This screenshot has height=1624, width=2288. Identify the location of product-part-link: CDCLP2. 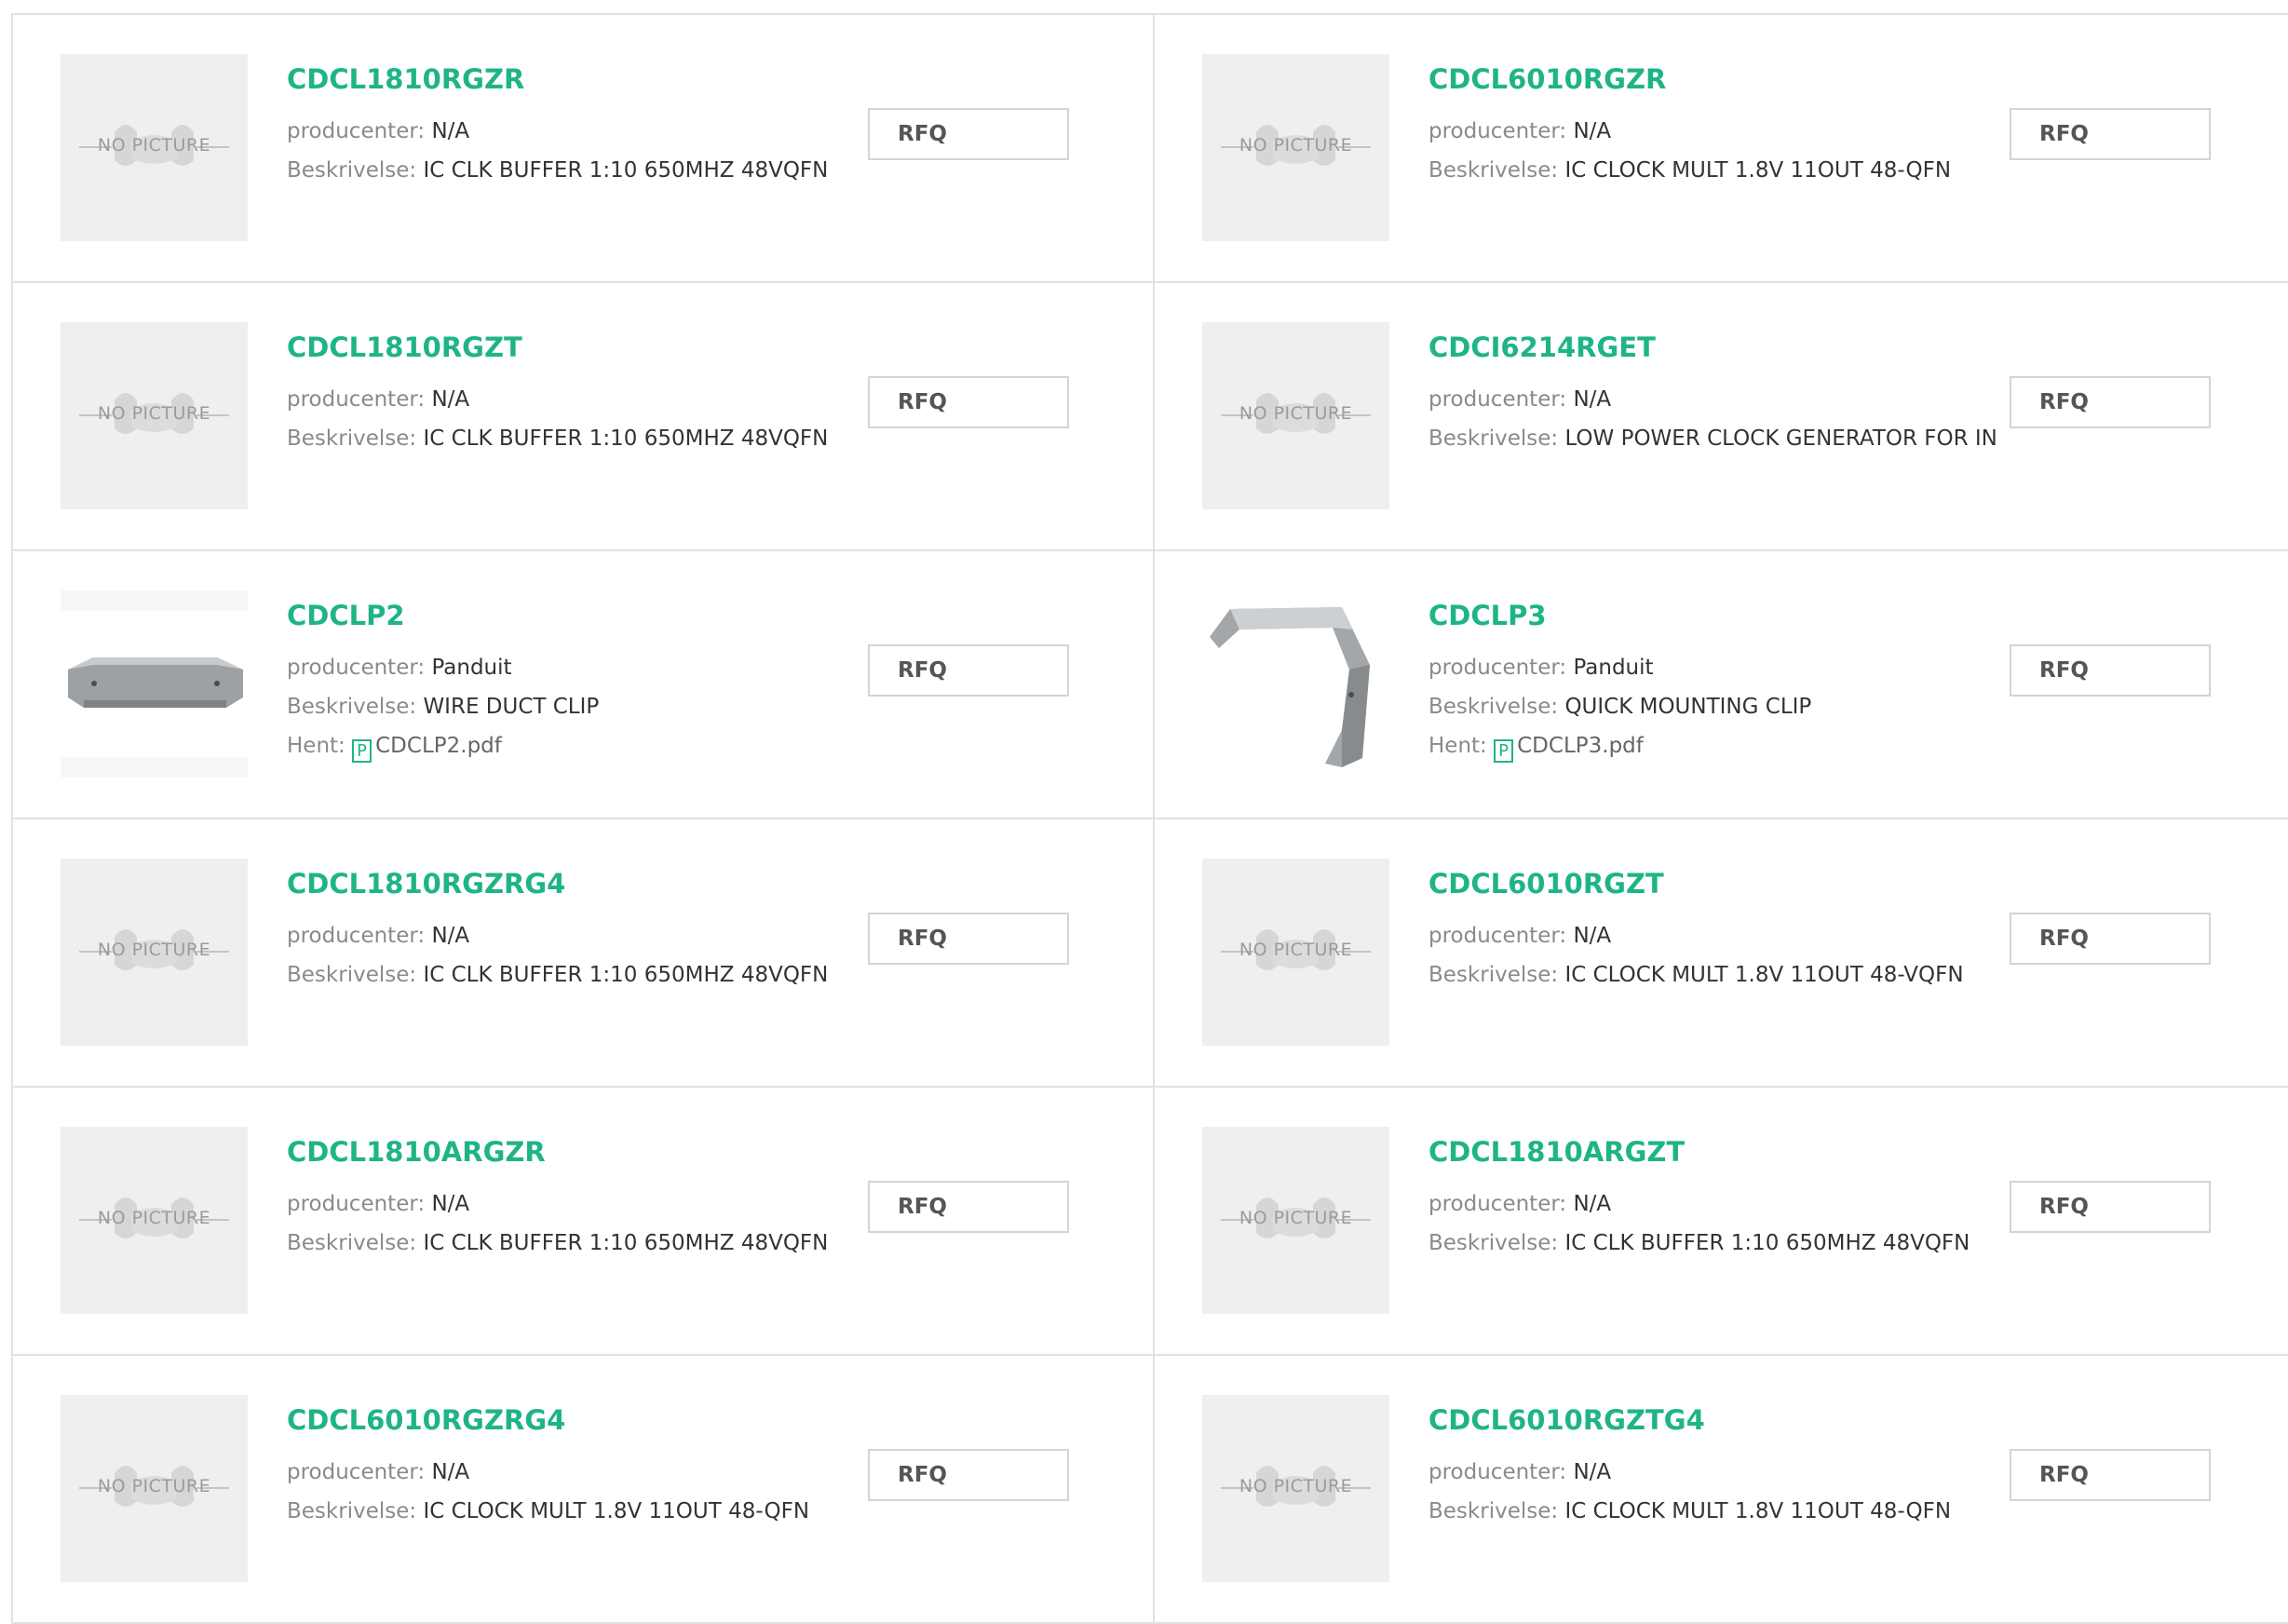
(346, 615).